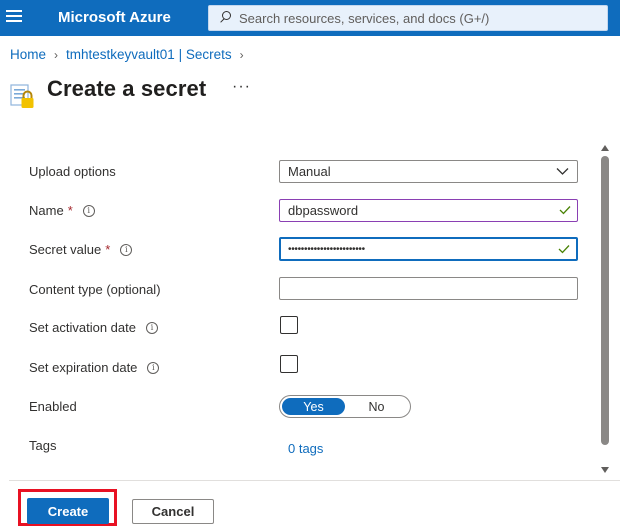 The height and width of the screenshot is (528, 620). I want to click on name-label: Name * i, so click(62, 210).